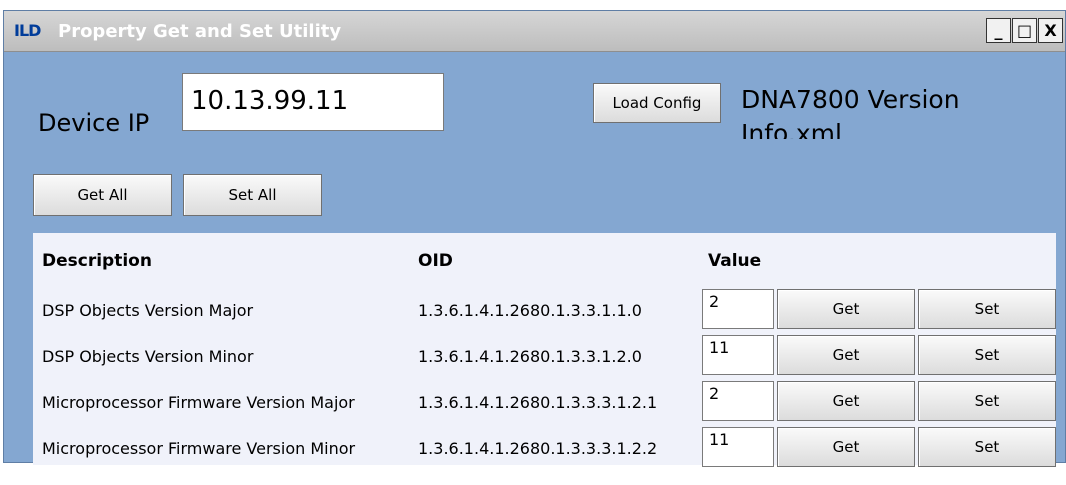 The width and height of the screenshot is (1066, 485). What do you see at coordinates (148, 356) in the screenshot?
I see `row-description: DSP Objects Version Minor` at bounding box center [148, 356].